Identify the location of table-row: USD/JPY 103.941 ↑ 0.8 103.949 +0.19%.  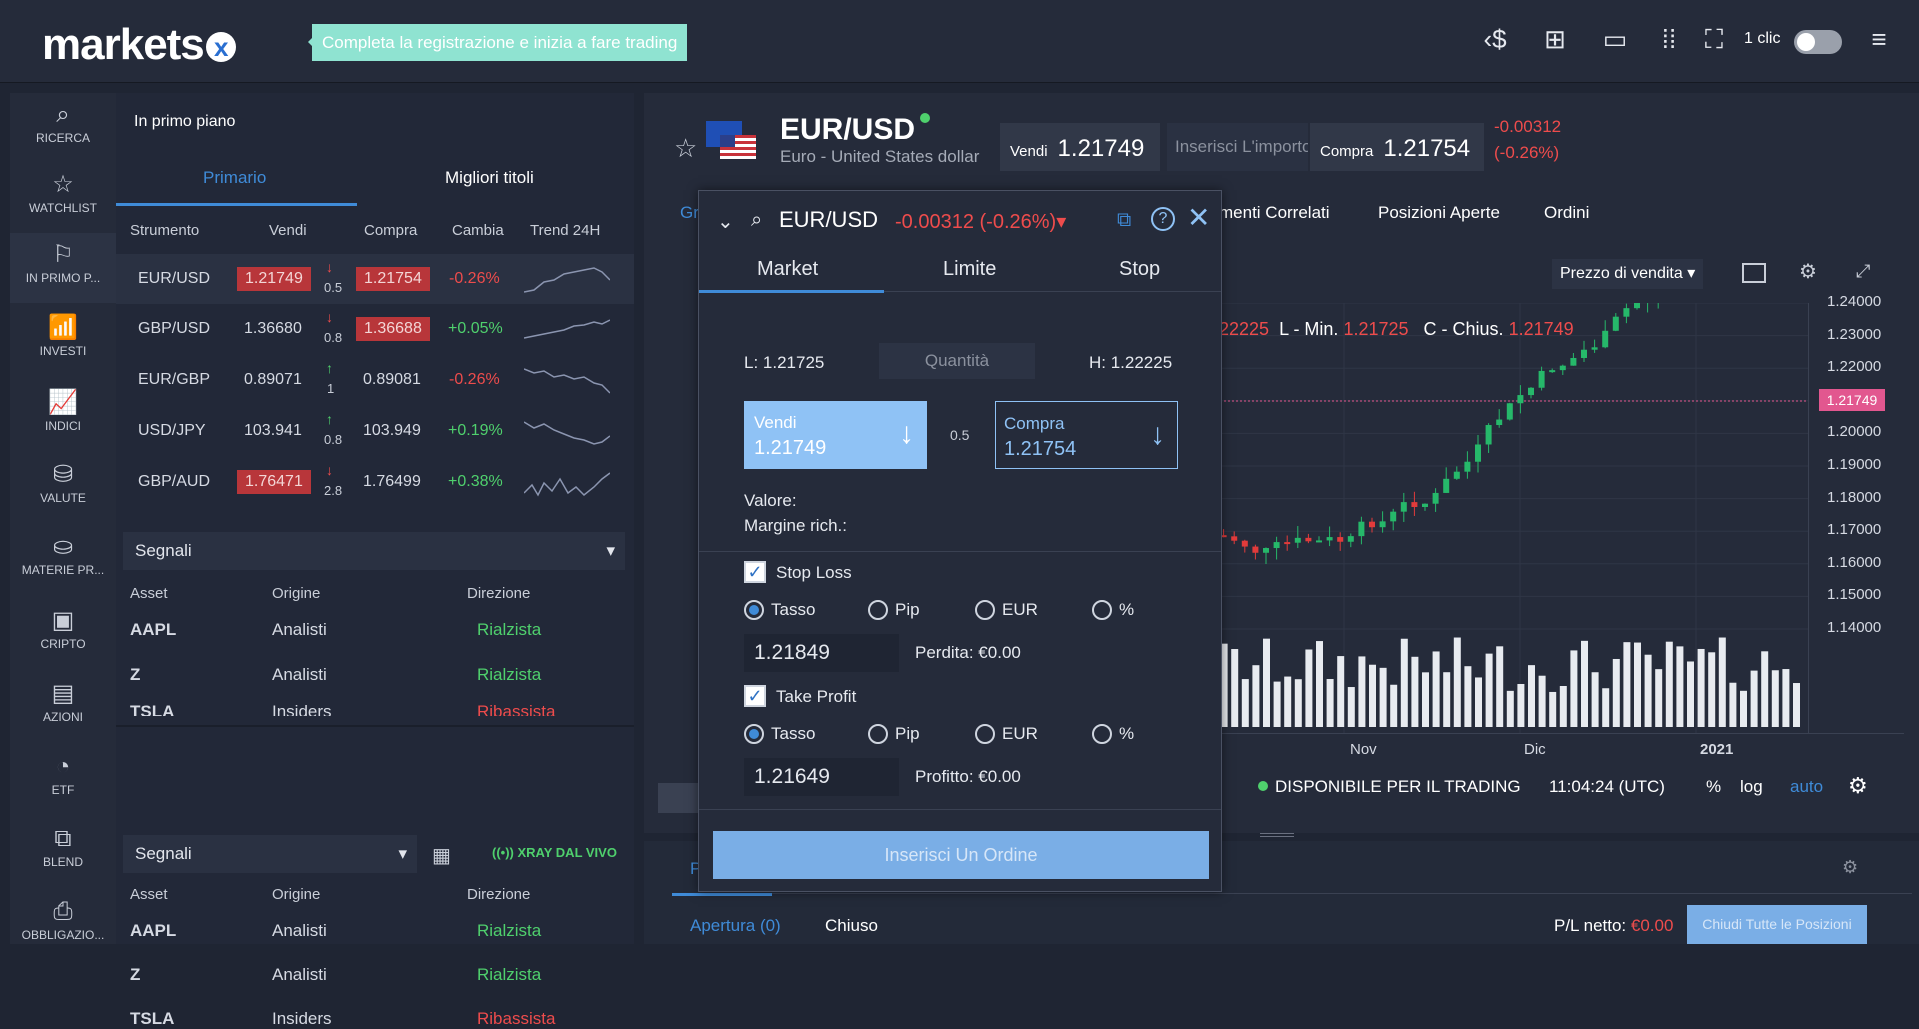
(375, 431).